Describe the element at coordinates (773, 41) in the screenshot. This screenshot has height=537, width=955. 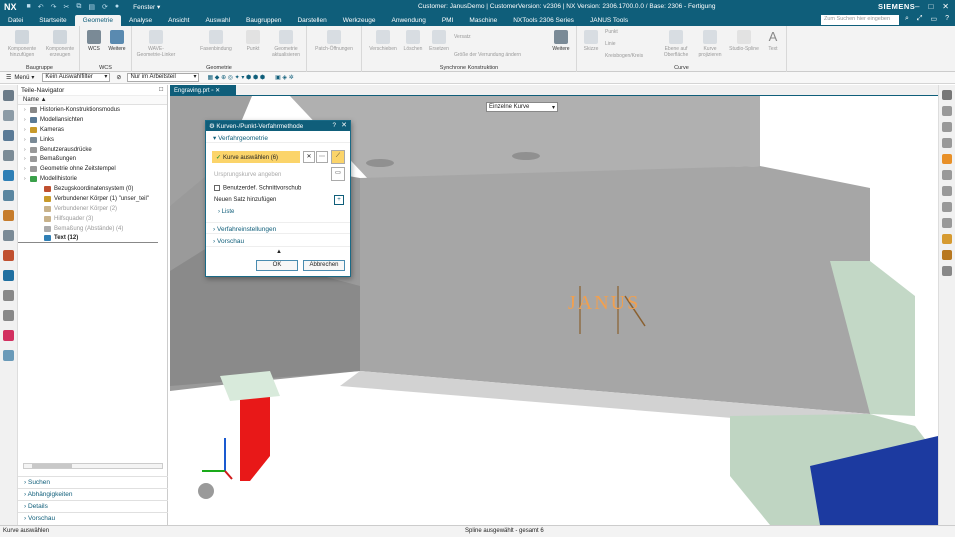
I see `text-button: A Text` at that location.